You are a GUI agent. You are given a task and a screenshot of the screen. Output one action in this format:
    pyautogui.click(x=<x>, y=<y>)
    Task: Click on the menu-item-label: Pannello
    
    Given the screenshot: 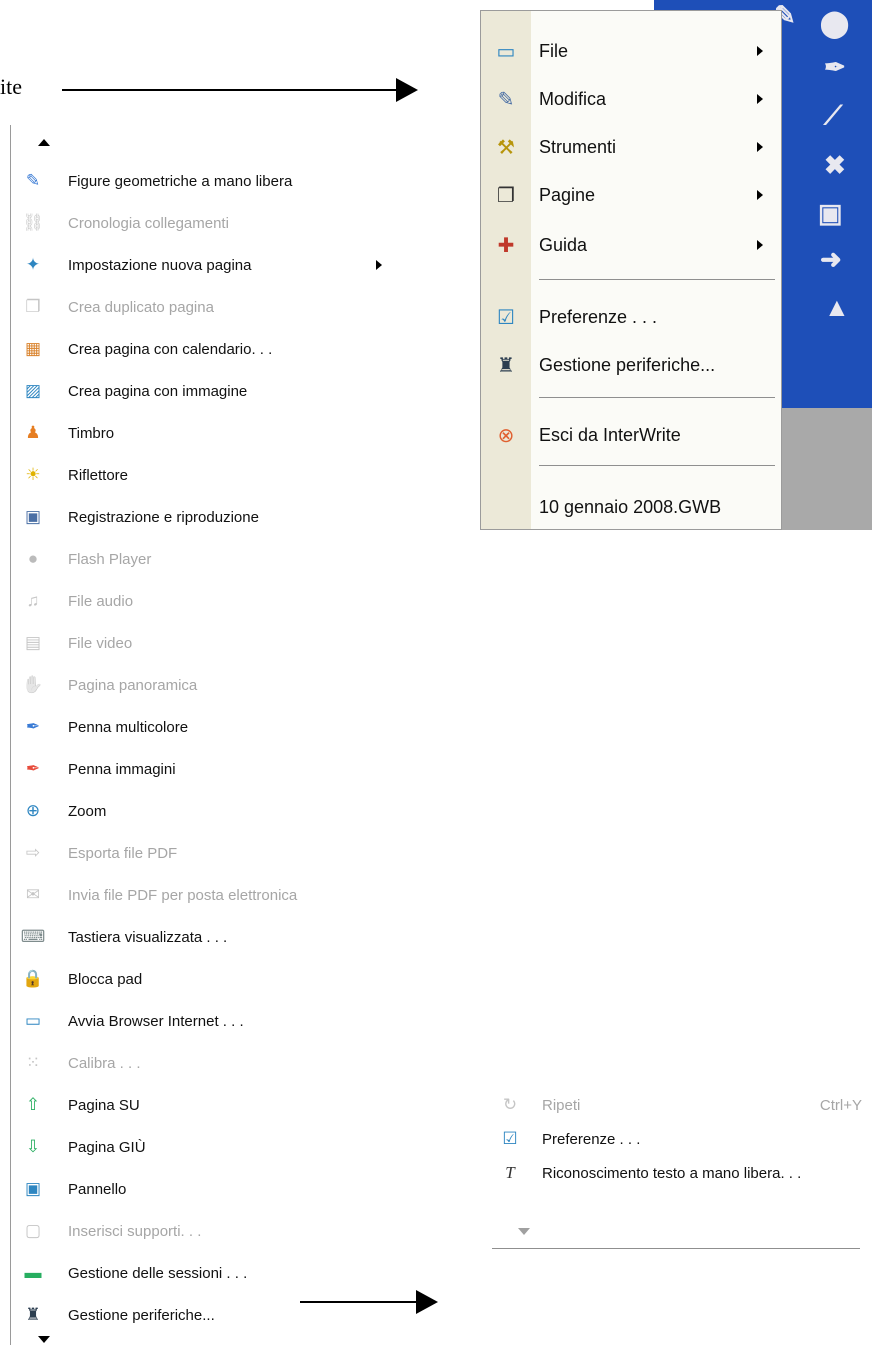 What is the action you would take?
    pyautogui.click(x=97, y=1189)
    